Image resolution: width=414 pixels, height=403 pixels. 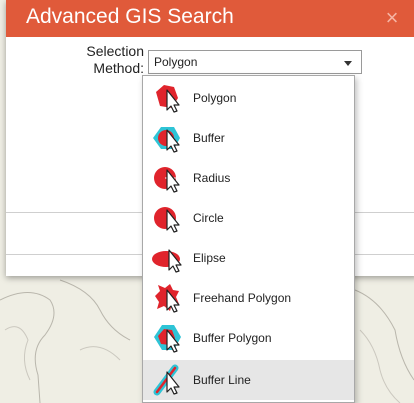 I want to click on selection-method-label: Selection Method:, so click(x=102, y=60).